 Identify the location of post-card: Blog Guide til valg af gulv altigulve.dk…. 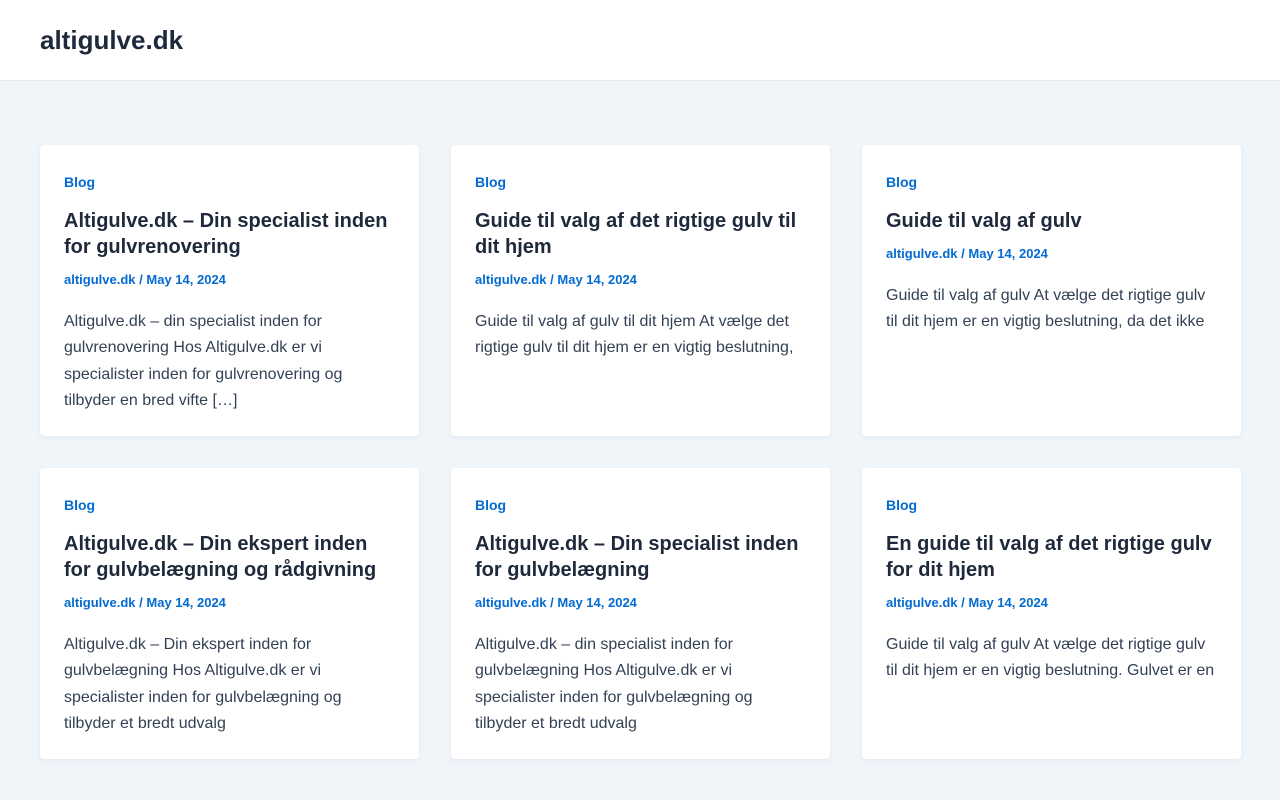
(1051, 290).